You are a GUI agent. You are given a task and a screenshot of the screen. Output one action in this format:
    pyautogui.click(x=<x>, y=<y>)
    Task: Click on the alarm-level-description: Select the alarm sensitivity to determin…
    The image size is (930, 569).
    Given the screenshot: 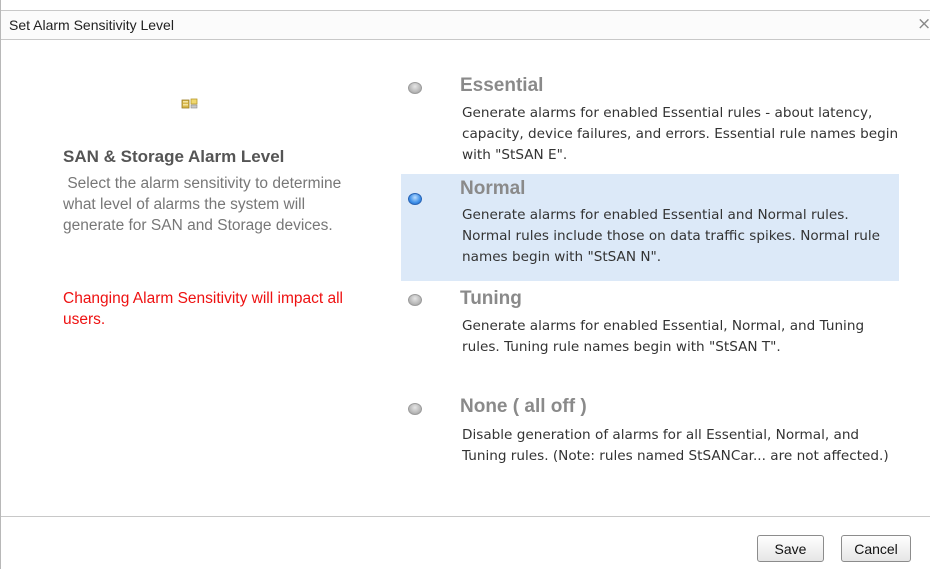 What is the action you would take?
    pyautogui.click(x=204, y=204)
    